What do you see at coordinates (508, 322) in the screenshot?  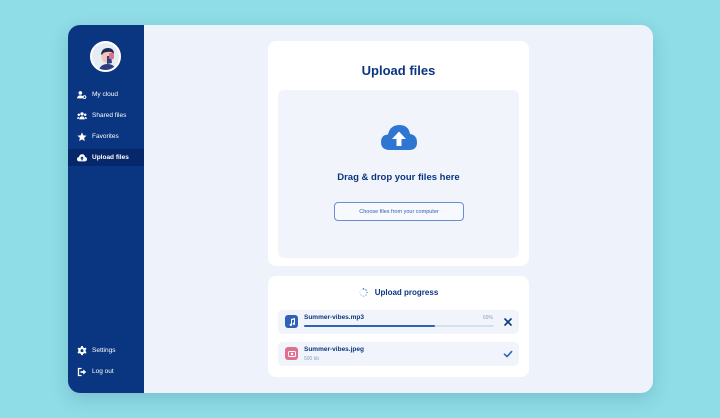 I see `close-icon` at bounding box center [508, 322].